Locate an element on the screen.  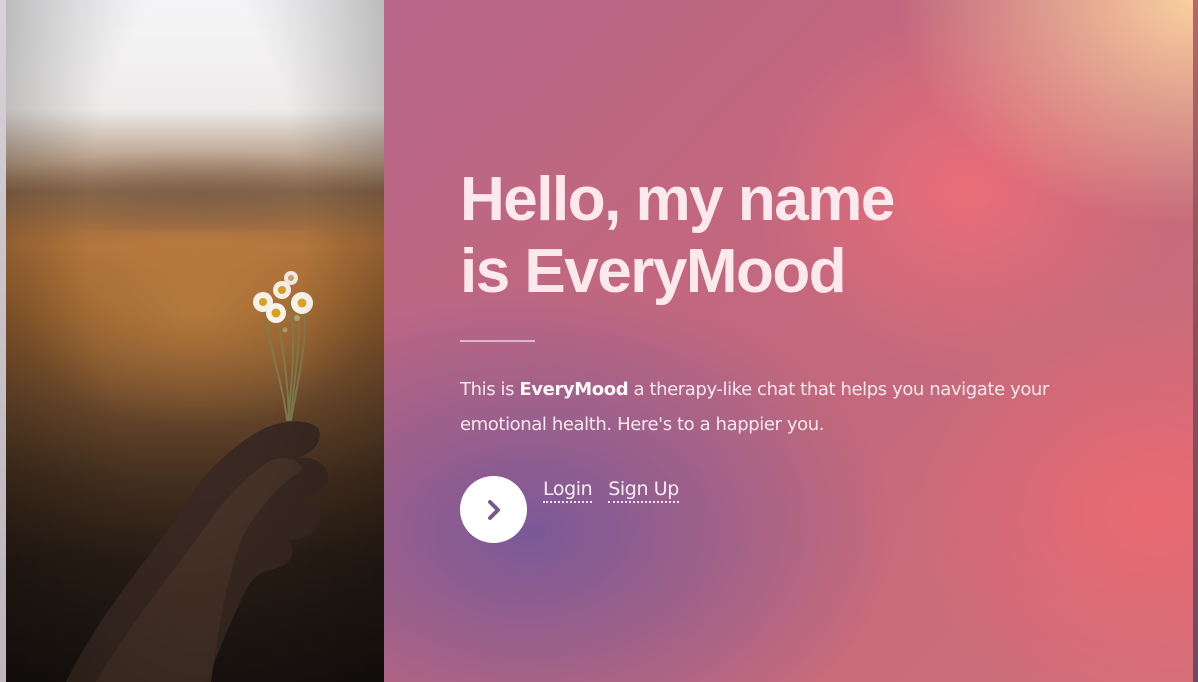
chevron-right-icon is located at coordinates (493, 509).